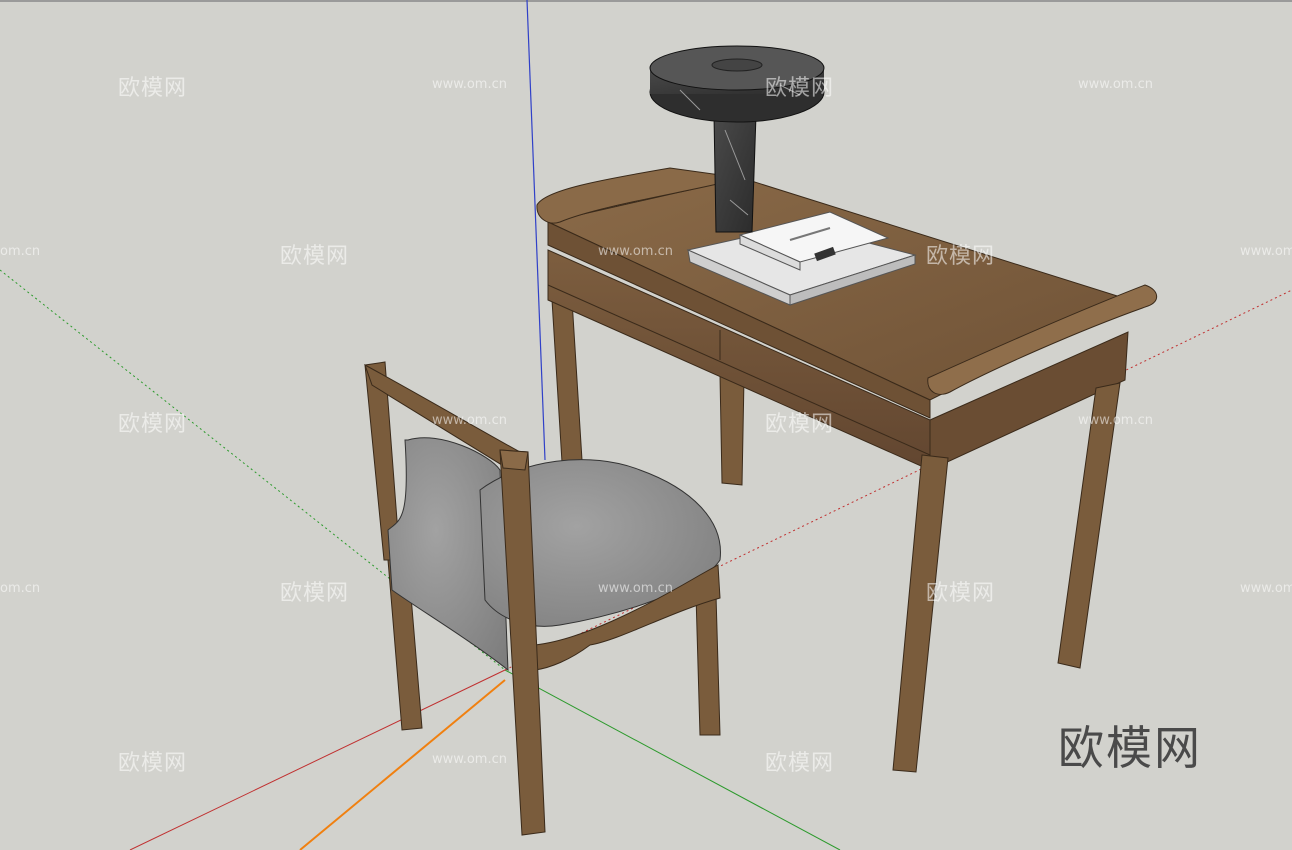 This screenshot has height=850, width=1292. I want to click on lamp-stem, so click(735, 173).